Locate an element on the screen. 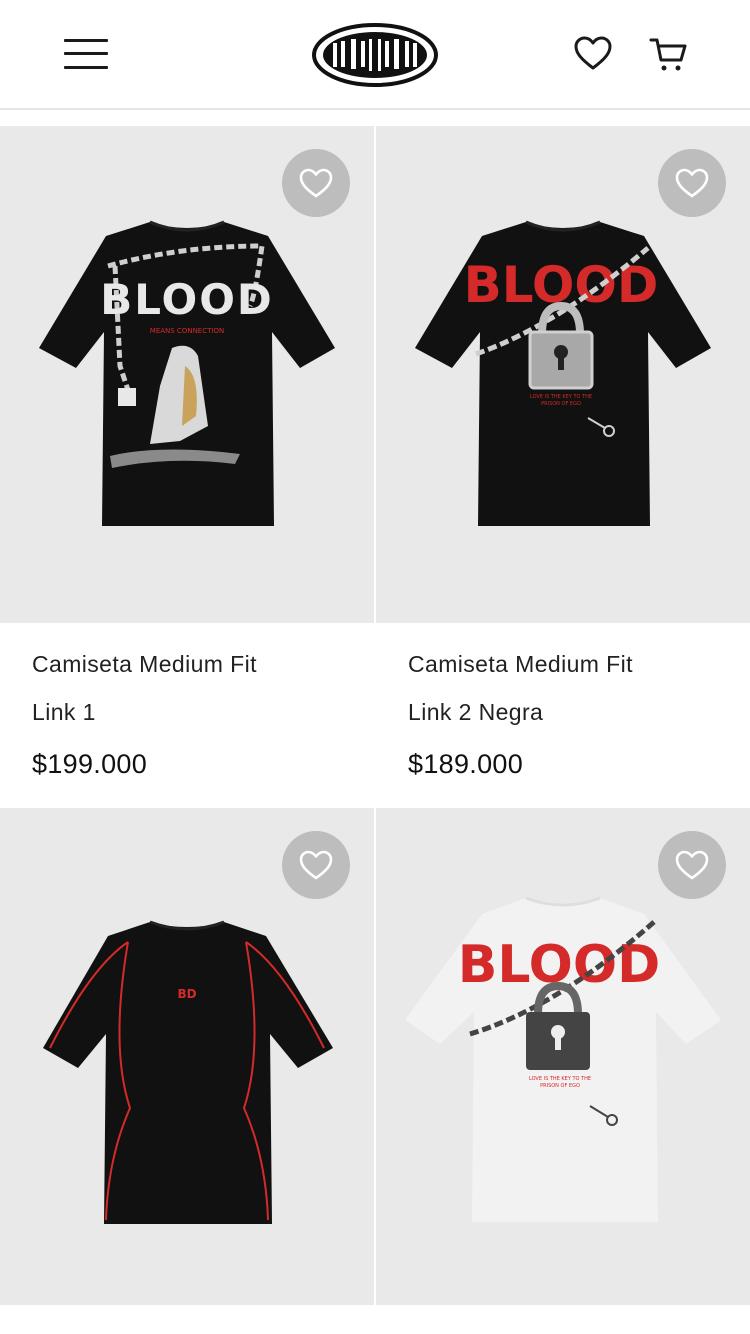 The height and width of the screenshot is (1334, 750). top-header is located at coordinates (375, 55).